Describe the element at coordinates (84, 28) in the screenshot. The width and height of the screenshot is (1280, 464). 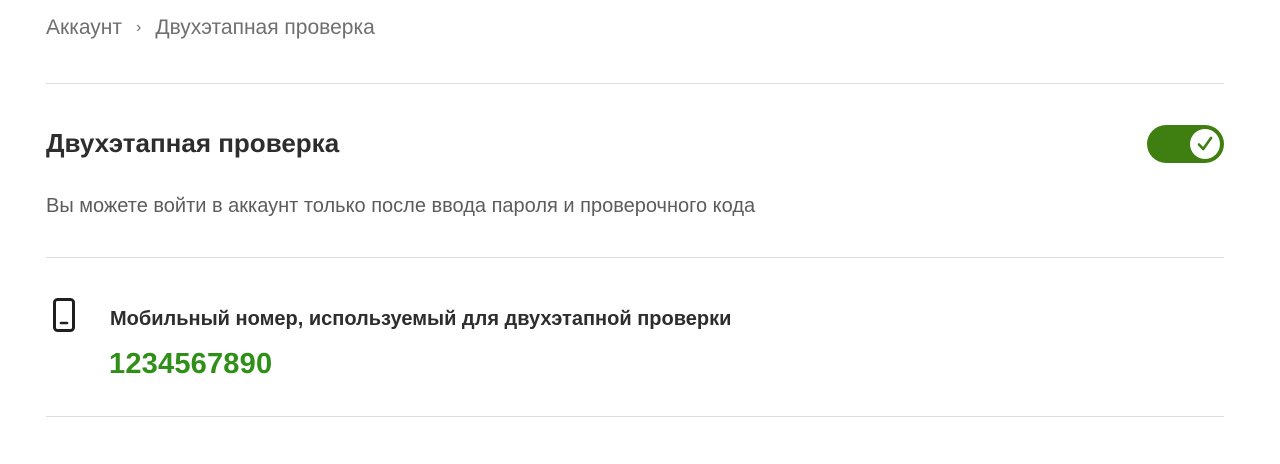
I see `breadcrumb-account-link: Аккаунт` at that location.